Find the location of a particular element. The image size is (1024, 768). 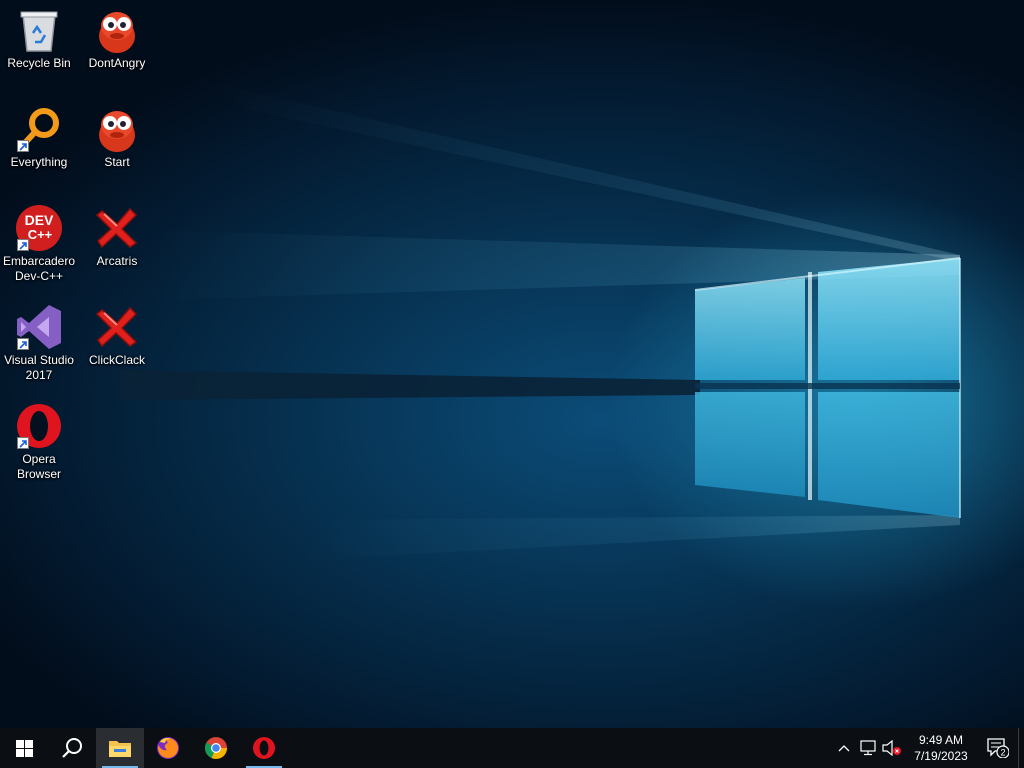

desktop-icon-visual-studio: Visual Studio 2017 is located at coordinates (39, 343).